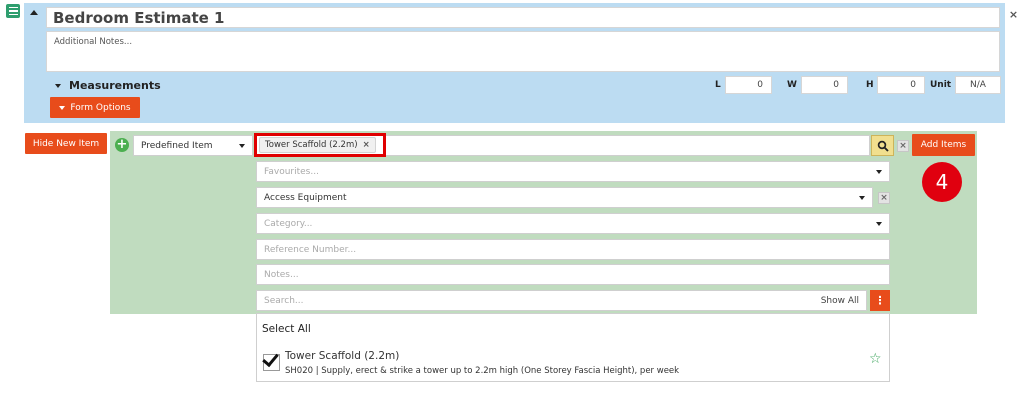 The image size is (1028, 401). What do you see at coordinates (62, 107) in the screenshot?
I see `form-options-caret-icon` at bounding box center [62, 107].